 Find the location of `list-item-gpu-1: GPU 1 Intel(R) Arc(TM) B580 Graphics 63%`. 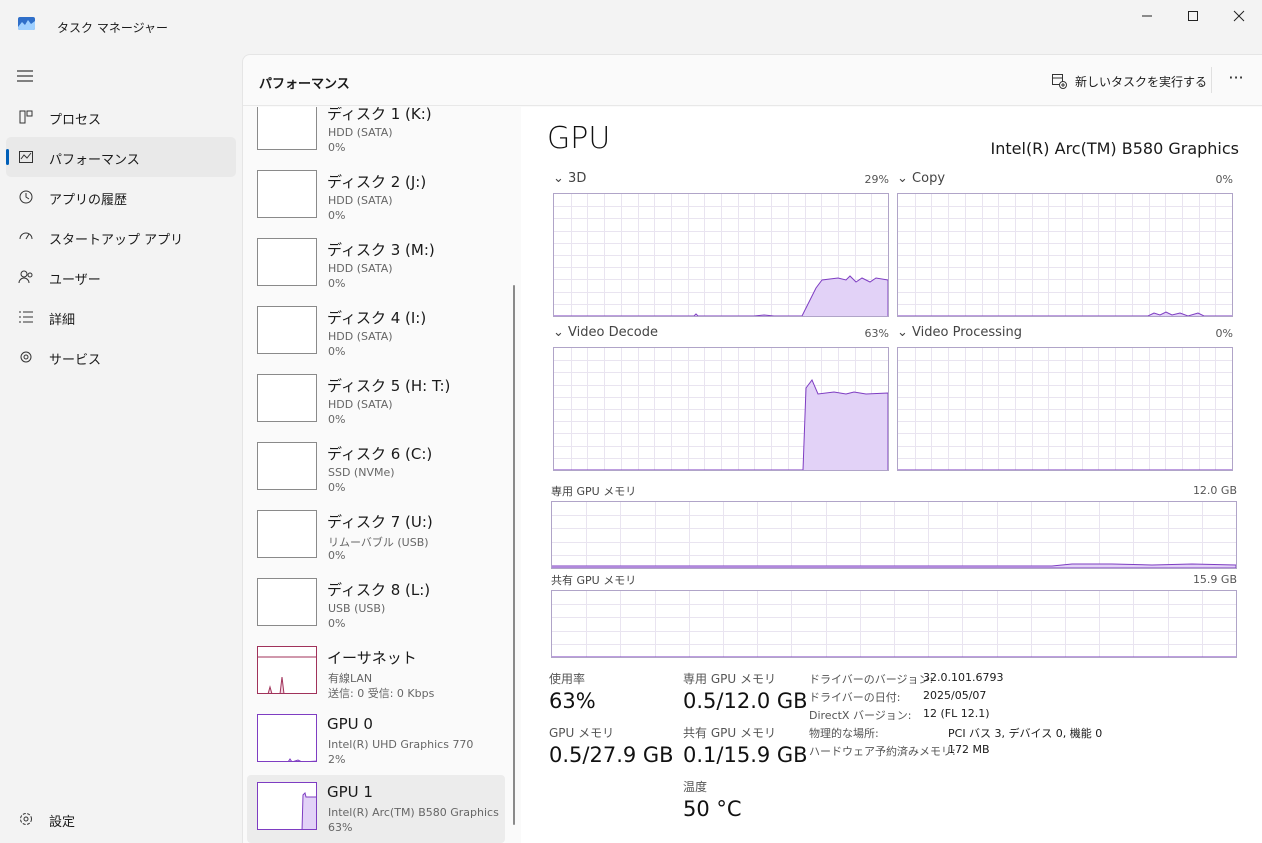

list-item-gpu-1: GPU 1 Intel(R) Arc(TM) B580 Graphics 63% is located at coordinates (376, 809).